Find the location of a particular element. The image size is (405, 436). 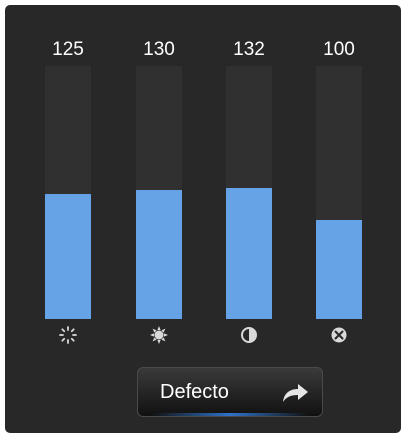

brightness-value: 125 is located at coordinates (68, 49).